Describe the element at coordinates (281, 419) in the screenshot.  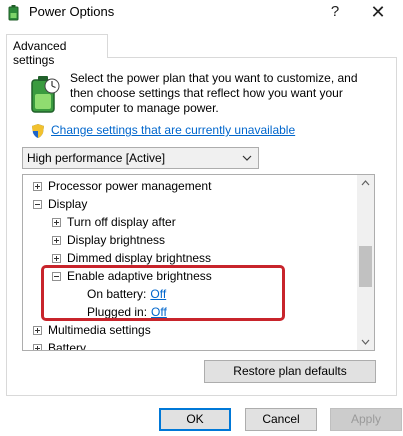
I see `cancel-button: Cancel` at that location.